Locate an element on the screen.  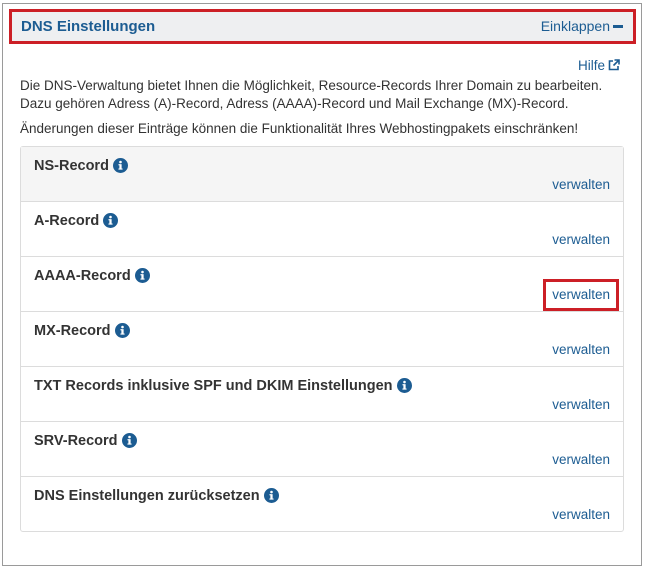
record-title: A-Record is located at coordinates (76, 222).